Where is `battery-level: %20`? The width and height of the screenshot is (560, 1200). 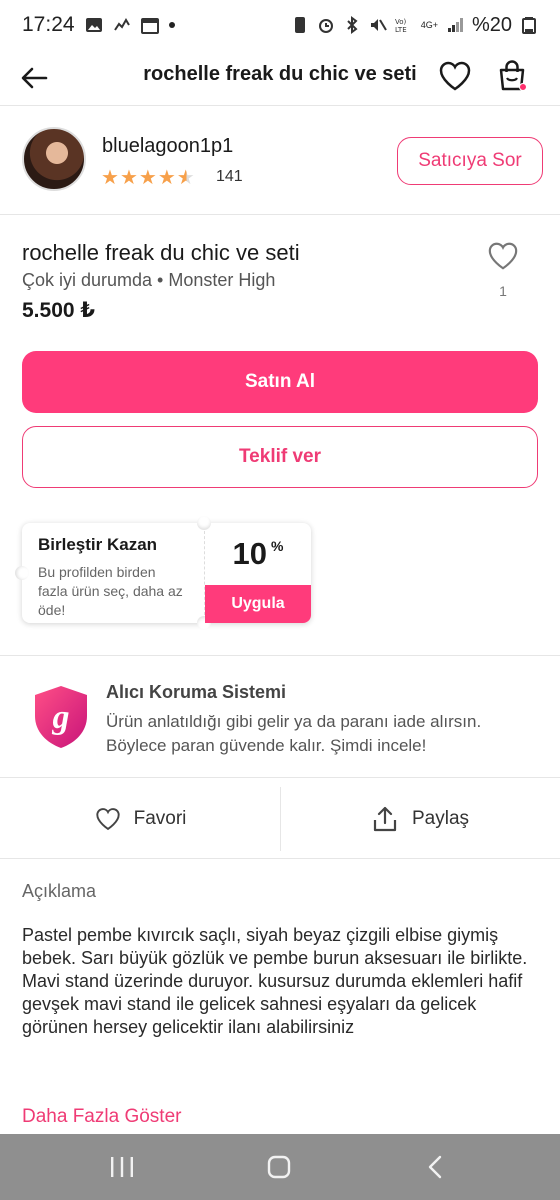
battery-level: %20 is located at coordinates (491, 24).